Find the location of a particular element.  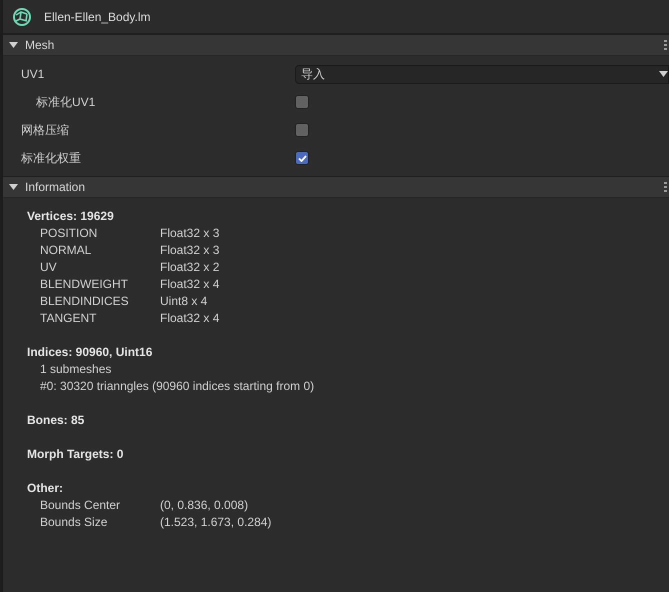

check-icon is located at coordinates (302, 158).